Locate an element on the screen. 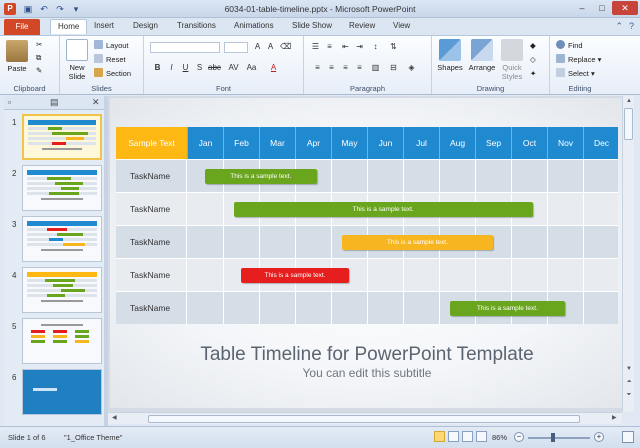 Image resolution: width=640 pixels, height=448 pixels. scroll-left-icon: ◀ is located at coordinates (114, 417).